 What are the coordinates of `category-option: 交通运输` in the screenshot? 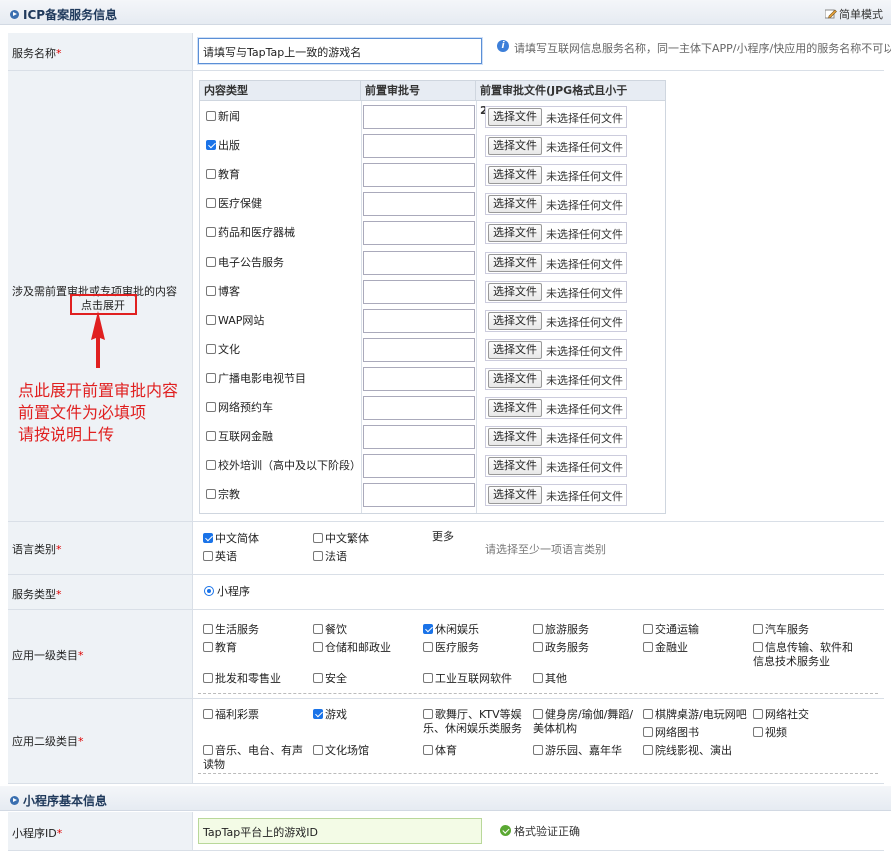 It's located at (671, 630).